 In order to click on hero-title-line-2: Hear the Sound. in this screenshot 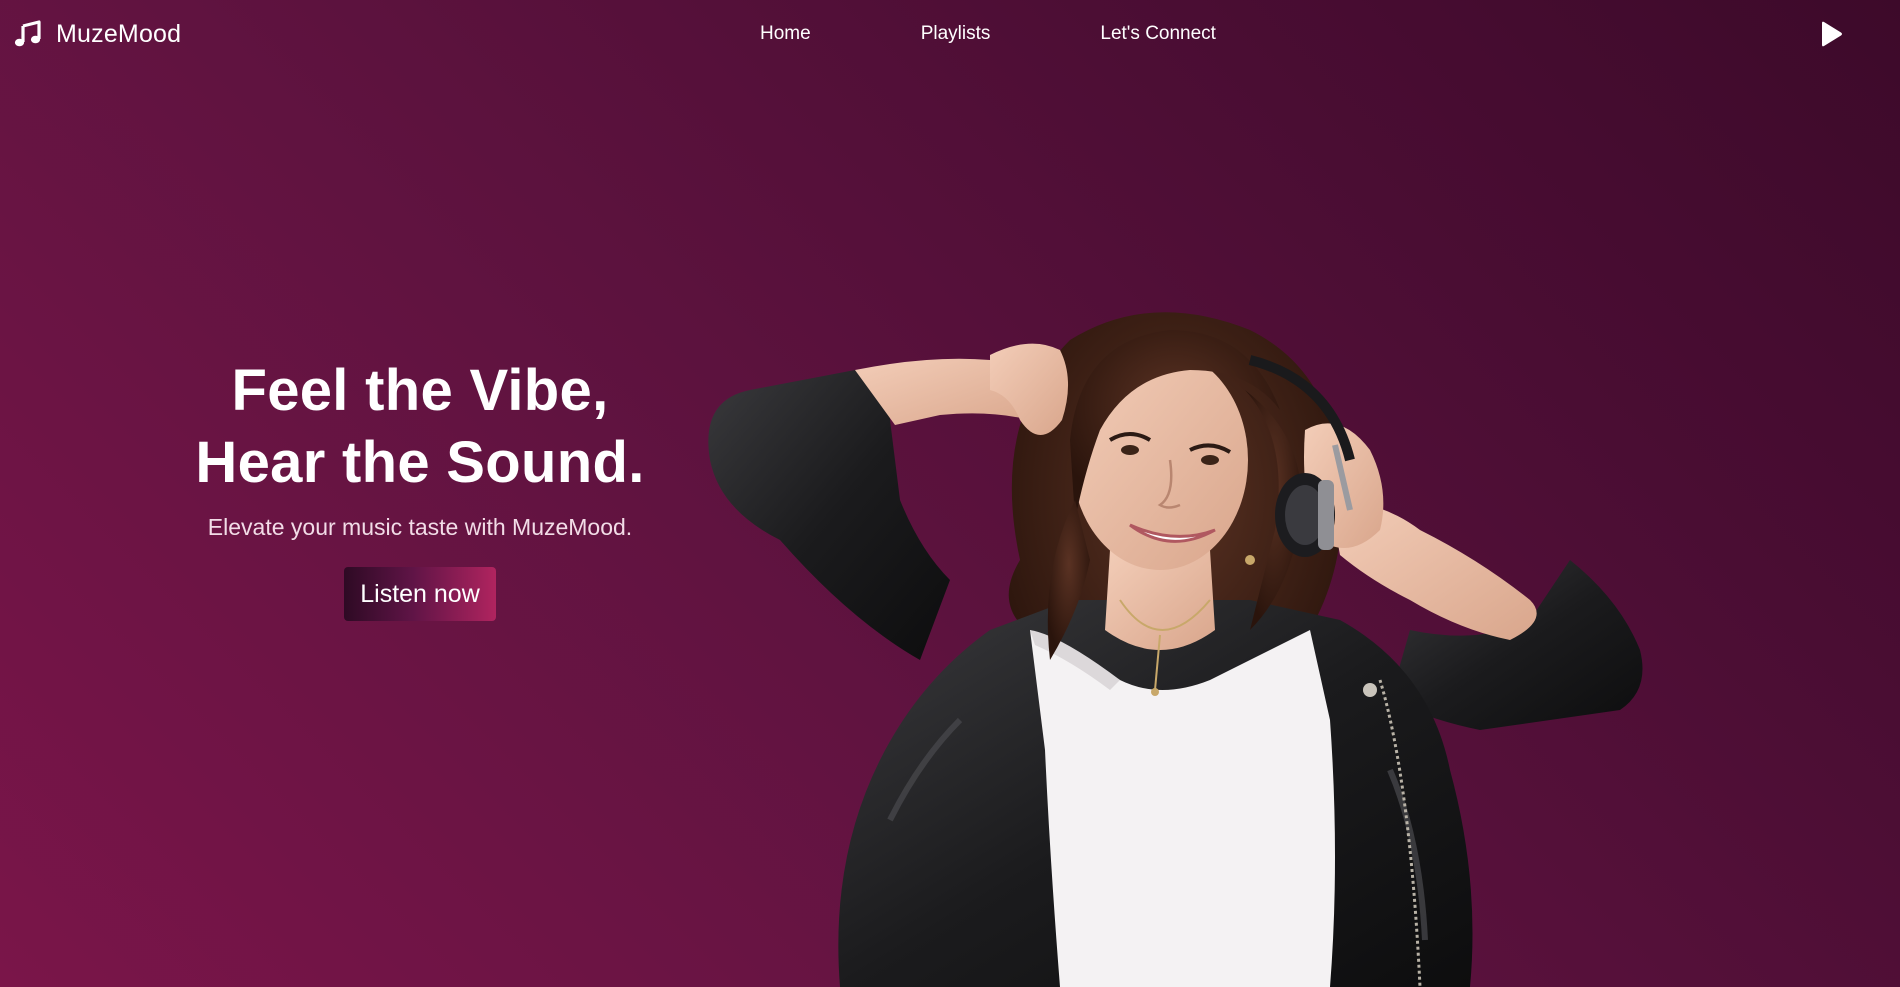, I will do `click(420, 462)`.